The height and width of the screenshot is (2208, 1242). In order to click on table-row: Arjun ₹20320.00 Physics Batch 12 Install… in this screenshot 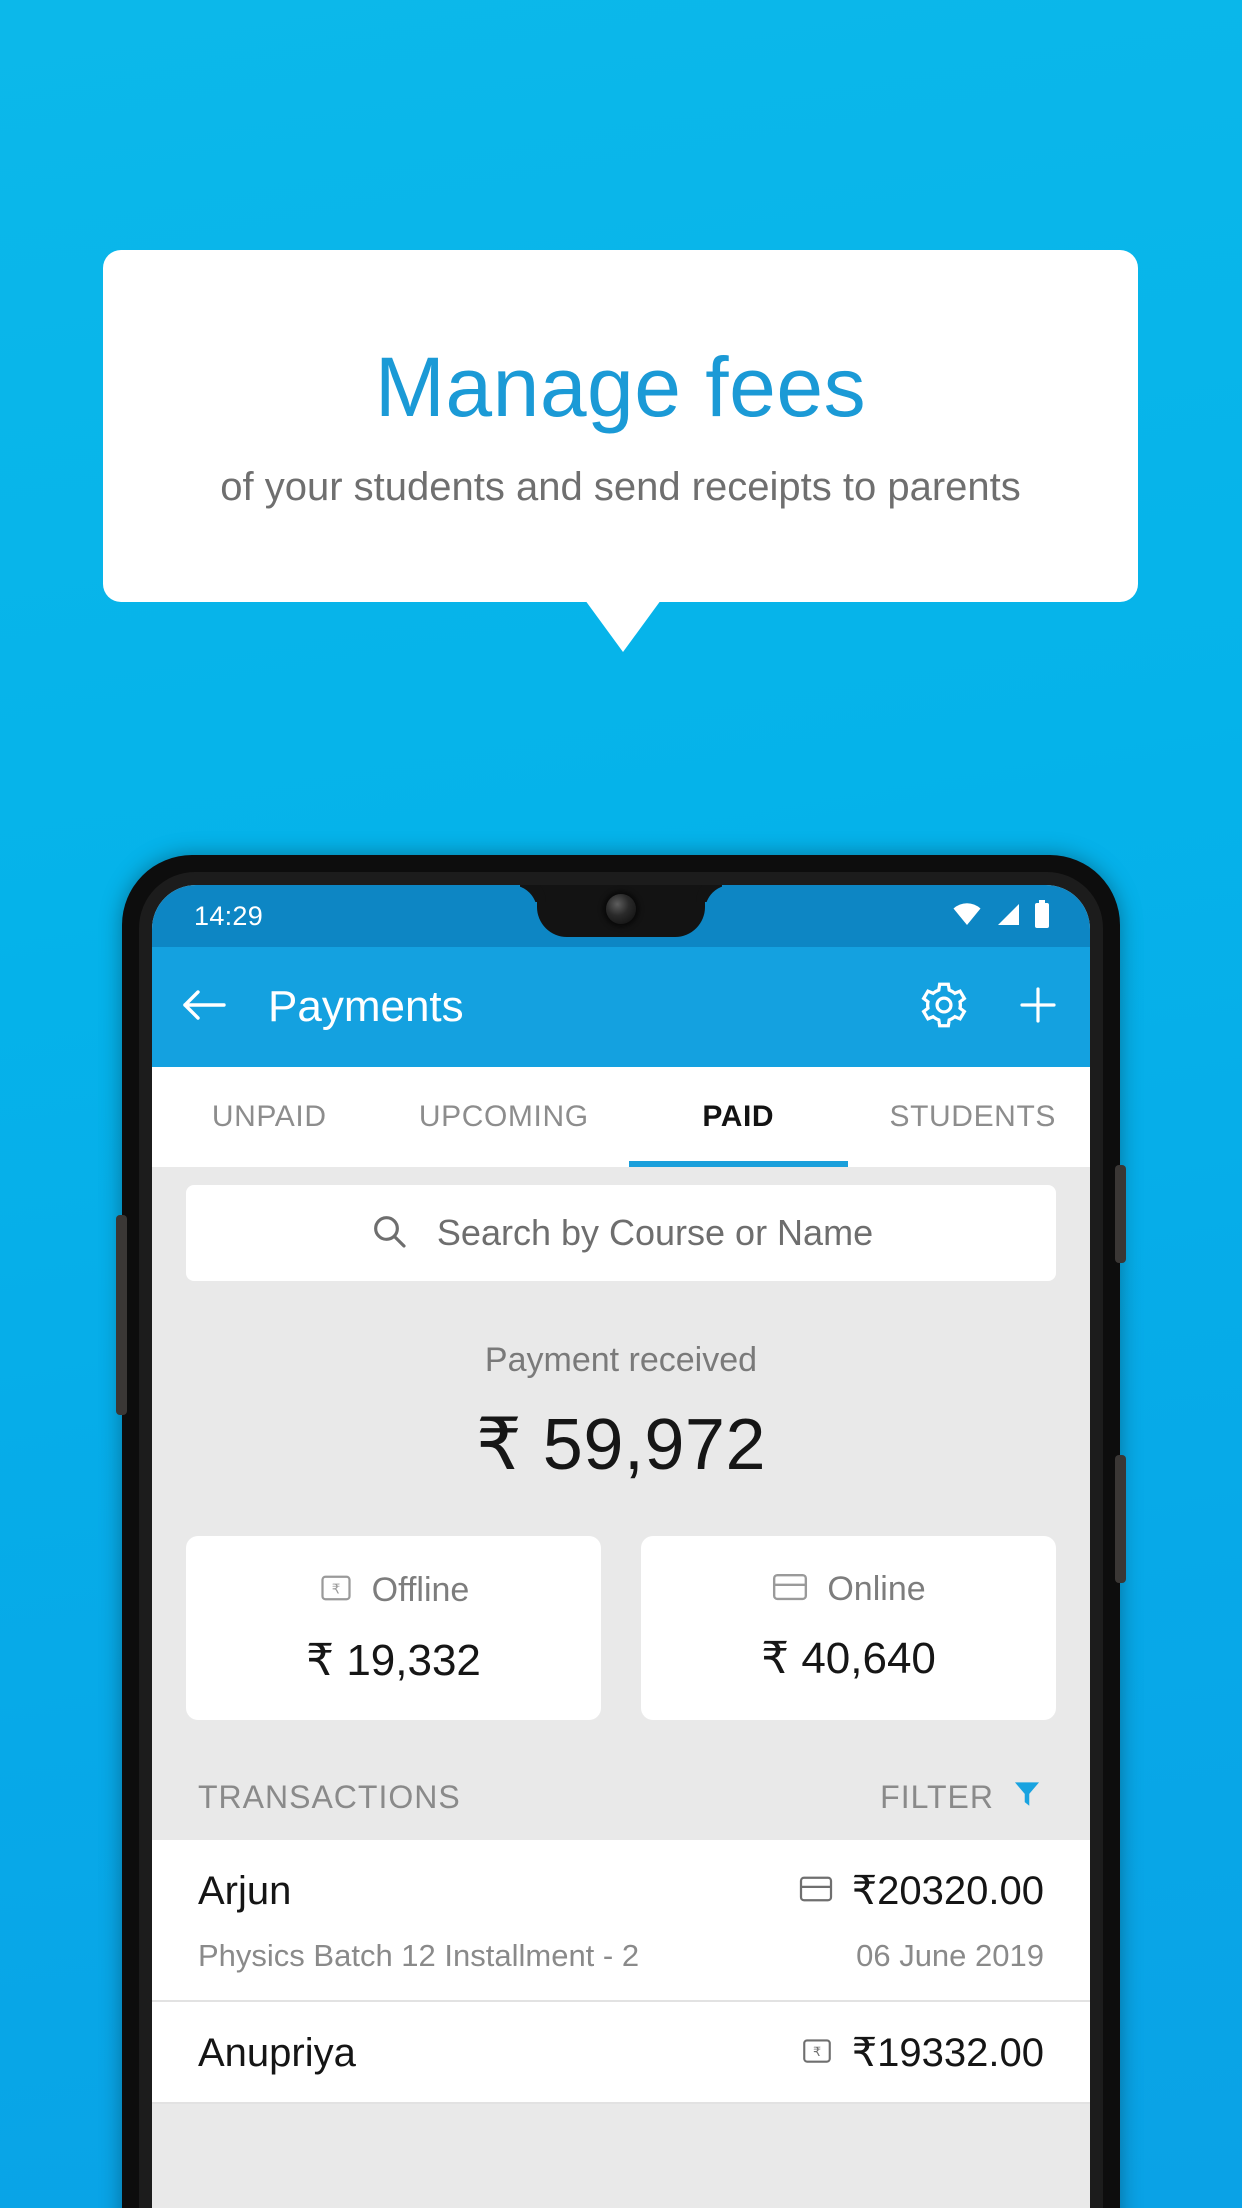, I will do `click(621, 1921)`.